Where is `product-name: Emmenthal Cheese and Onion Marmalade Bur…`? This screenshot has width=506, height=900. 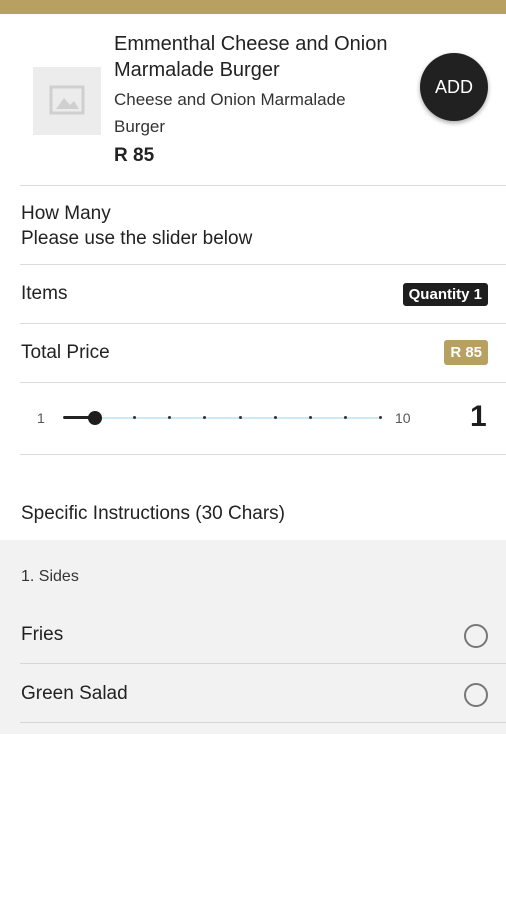
product-name: Emmenthal Cheese and Onion Marmalade Bur… is located at coordinates (251, 57).